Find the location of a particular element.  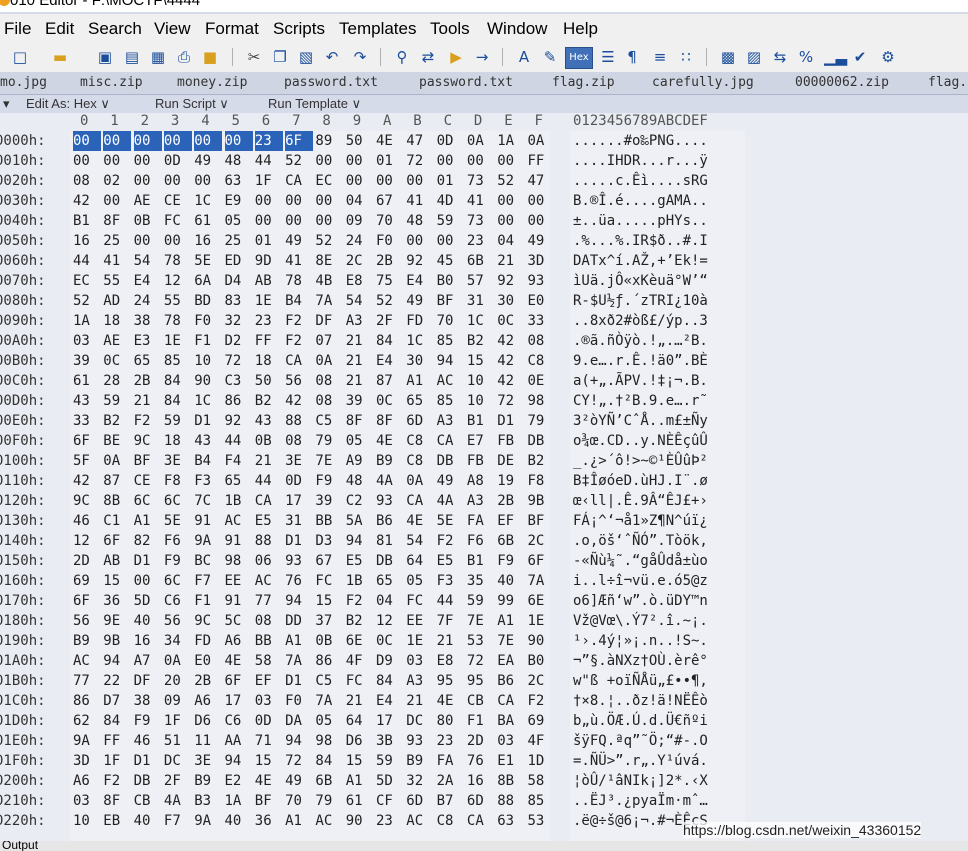

hex-byte: 16 is located at coordinates (208, 241).